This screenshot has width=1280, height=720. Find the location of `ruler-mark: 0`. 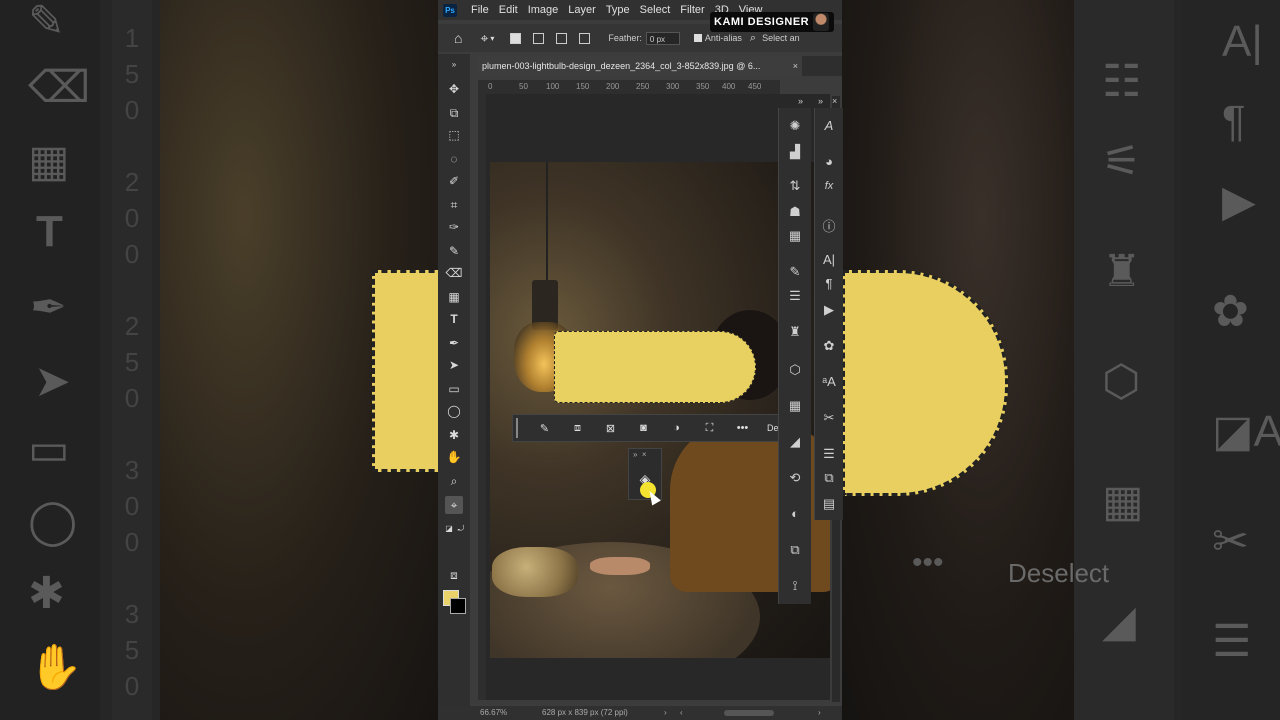

ruler-mark: 0 is located at coordinates (490, 86).